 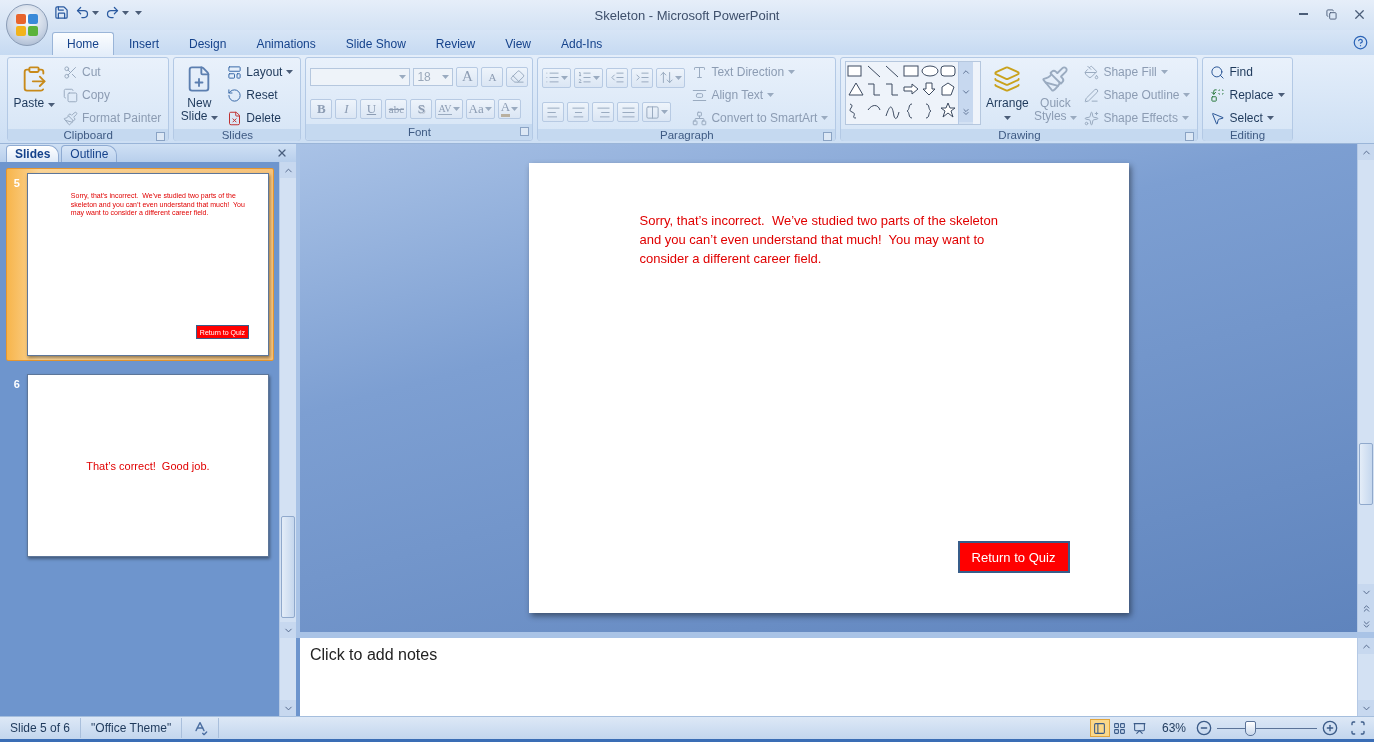 What do you see at coordinates (70, 118) in the screenshot?
I see `paintbrush-icon` at bounding box center [70, 118].